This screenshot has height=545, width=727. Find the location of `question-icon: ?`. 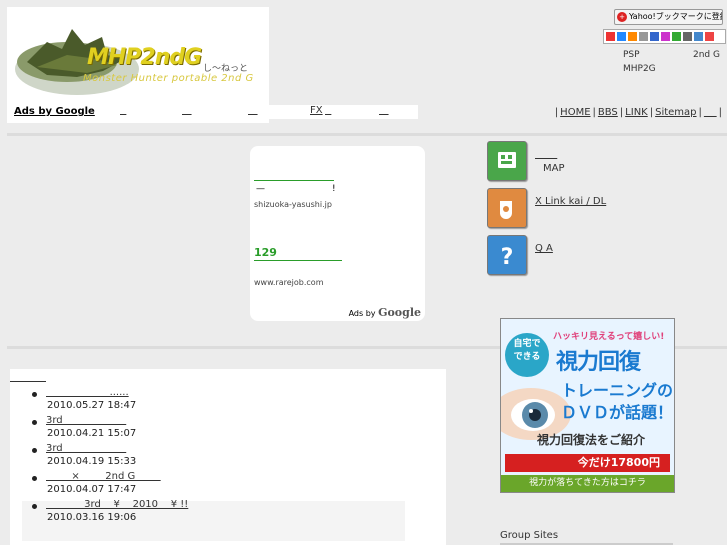

question-icon: ? is located at coordinates (507, 255).